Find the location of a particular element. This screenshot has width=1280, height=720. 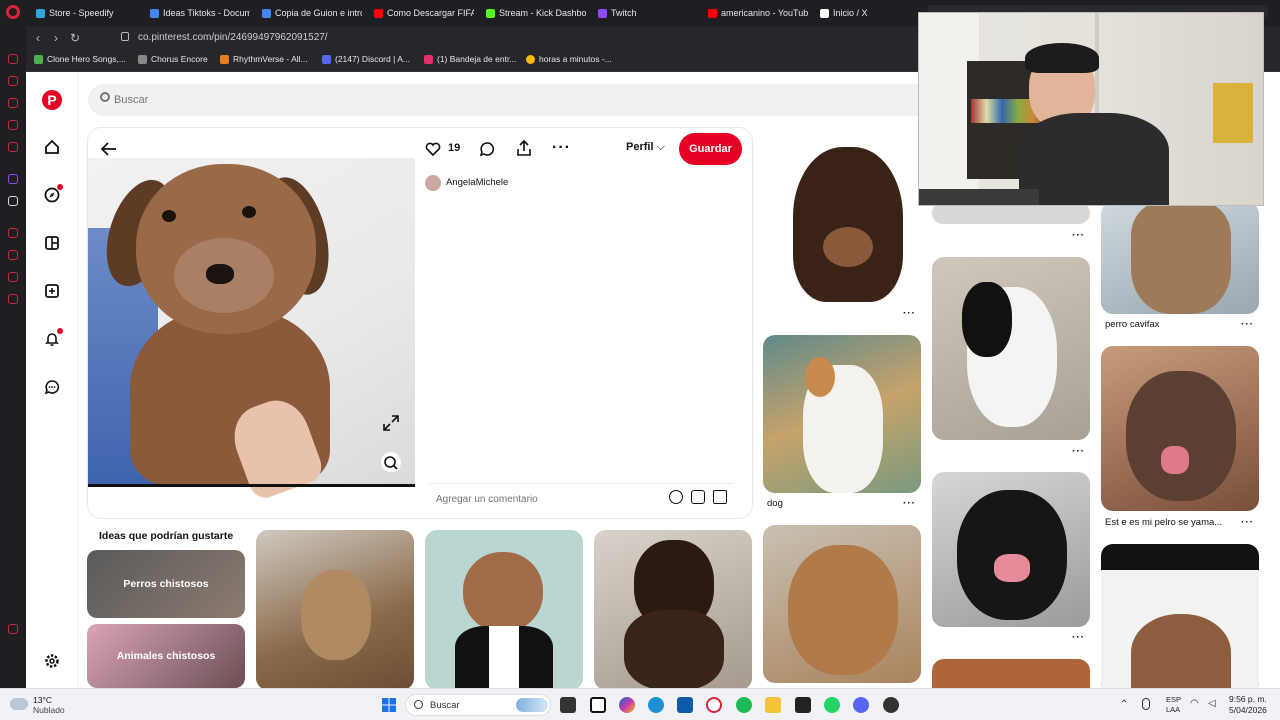

author-avatar is located at coordinates (433, 183).